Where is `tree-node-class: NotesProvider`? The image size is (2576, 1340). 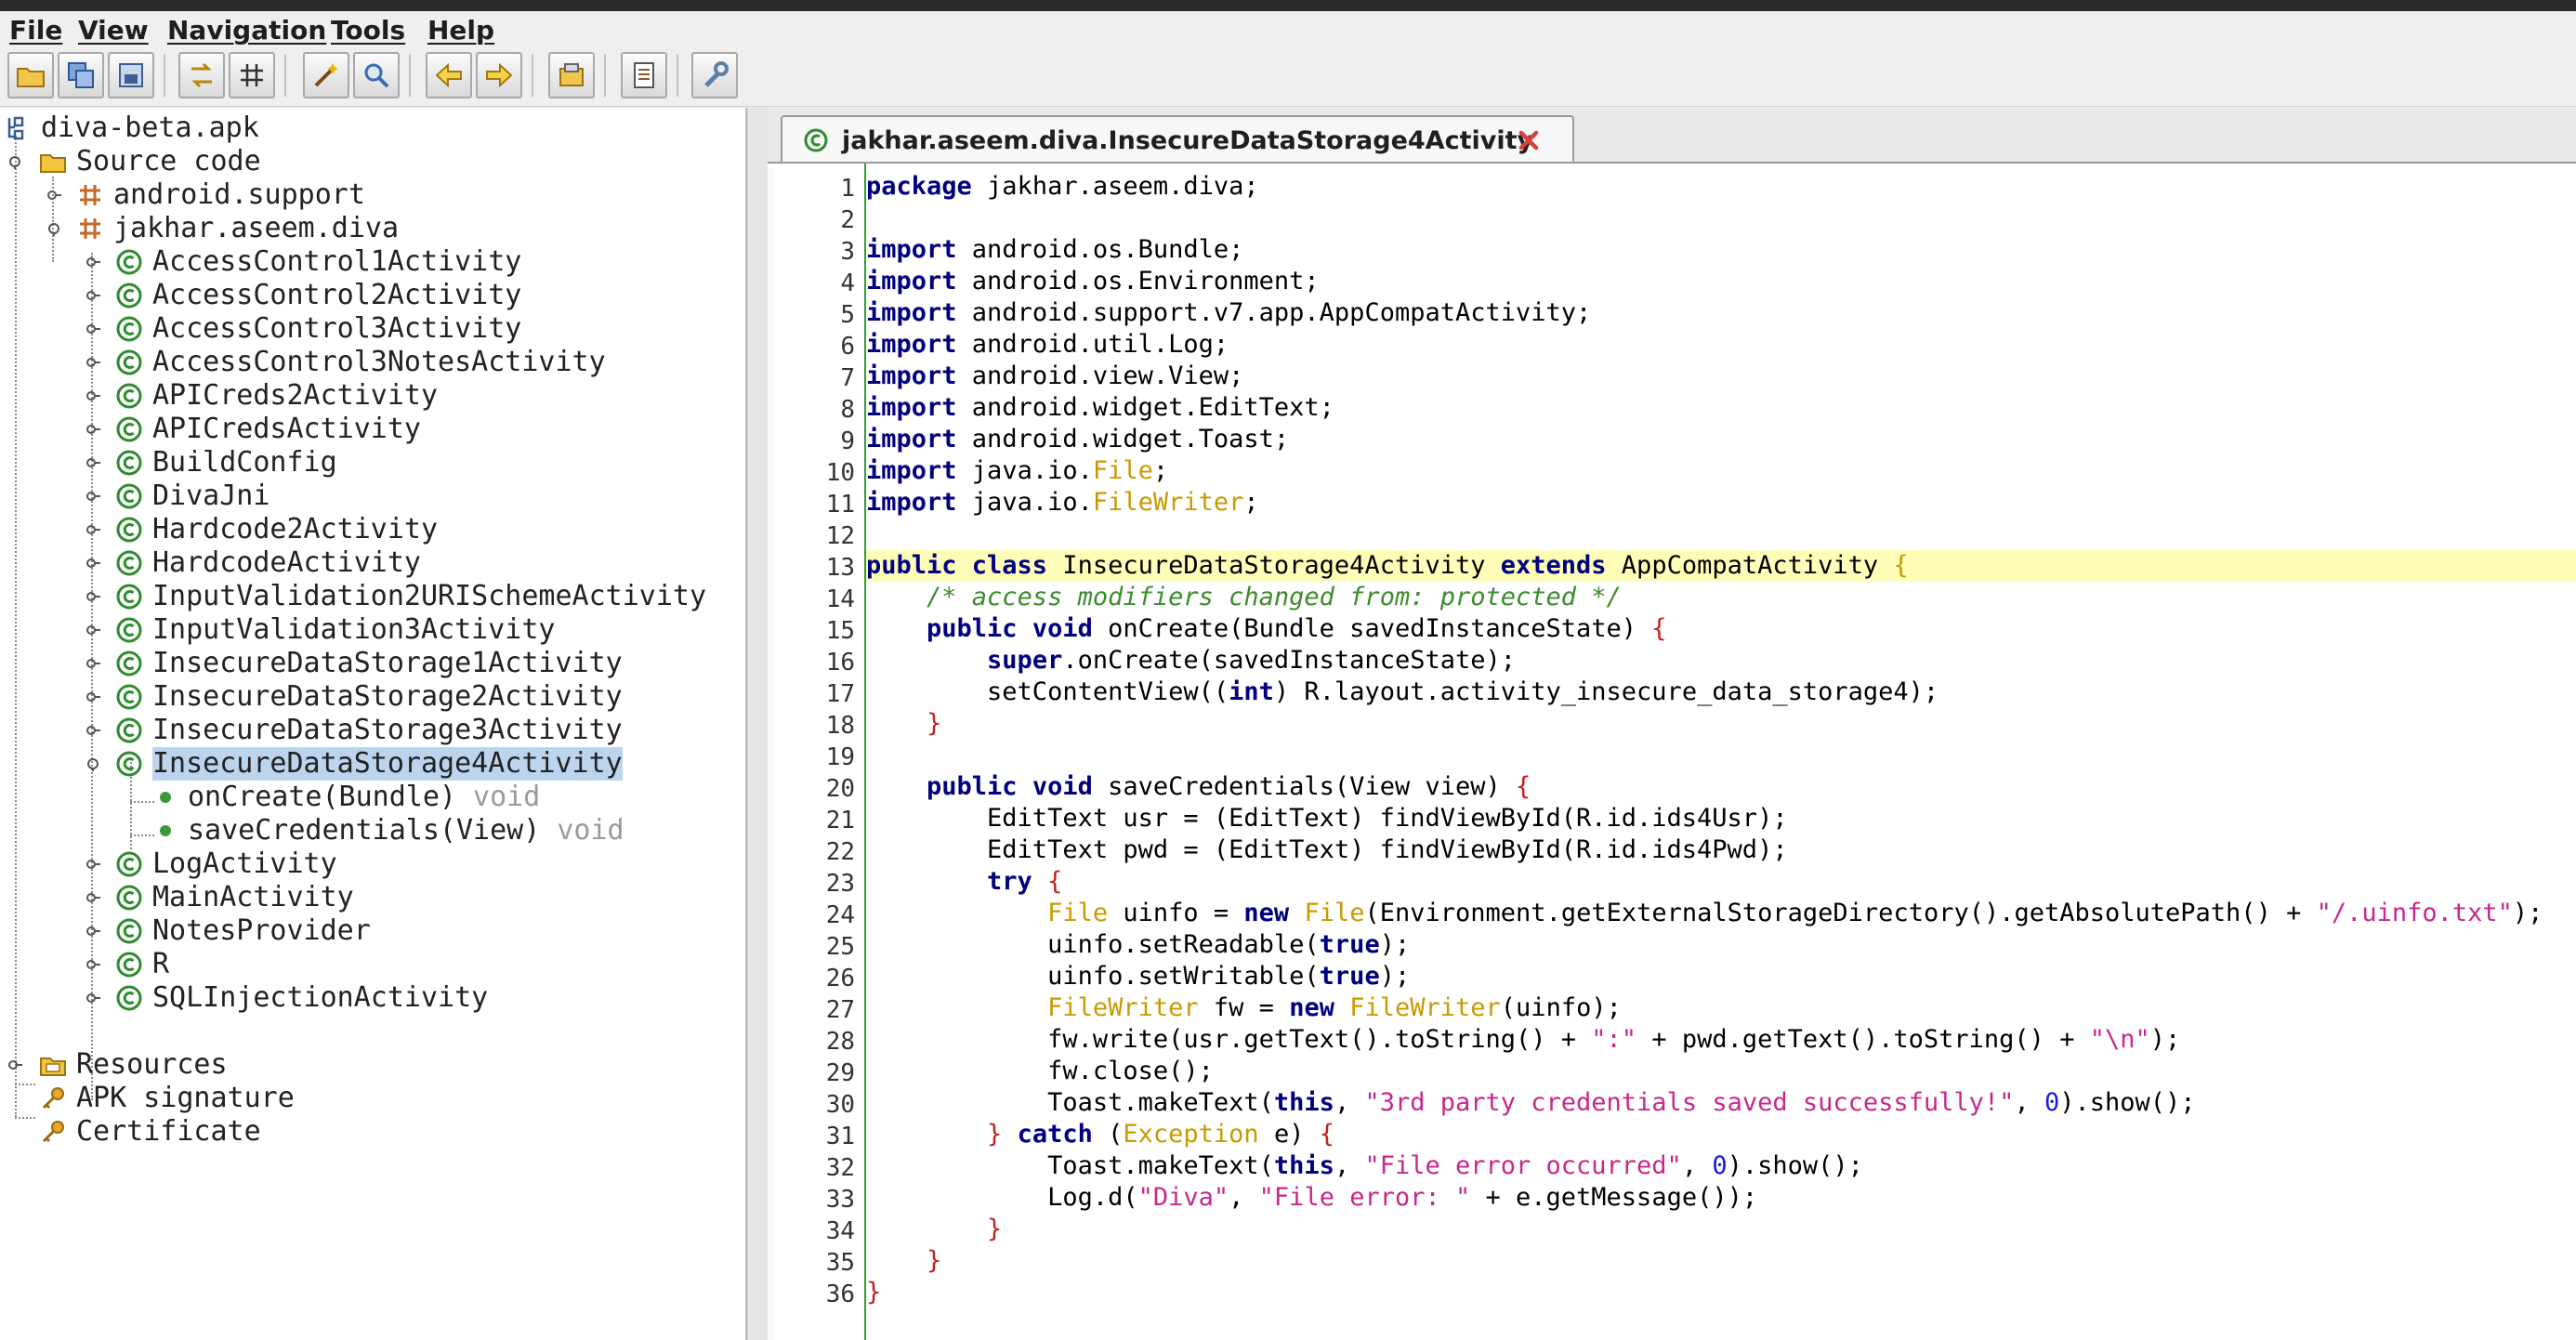
tree-node-class: NotesProvider is located at coordinates (368, 931).